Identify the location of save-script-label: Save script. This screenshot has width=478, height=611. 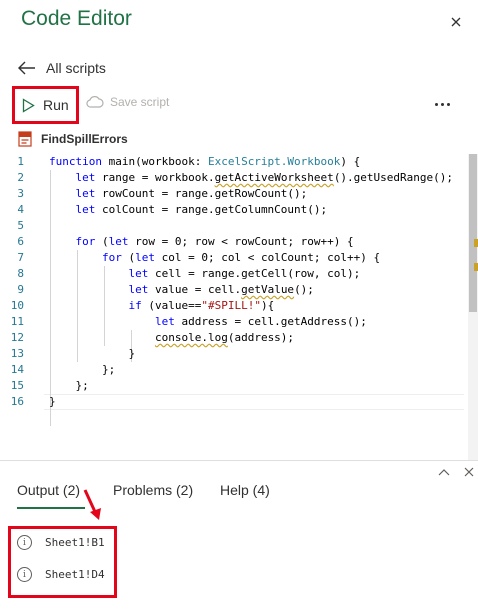
(140, 102).